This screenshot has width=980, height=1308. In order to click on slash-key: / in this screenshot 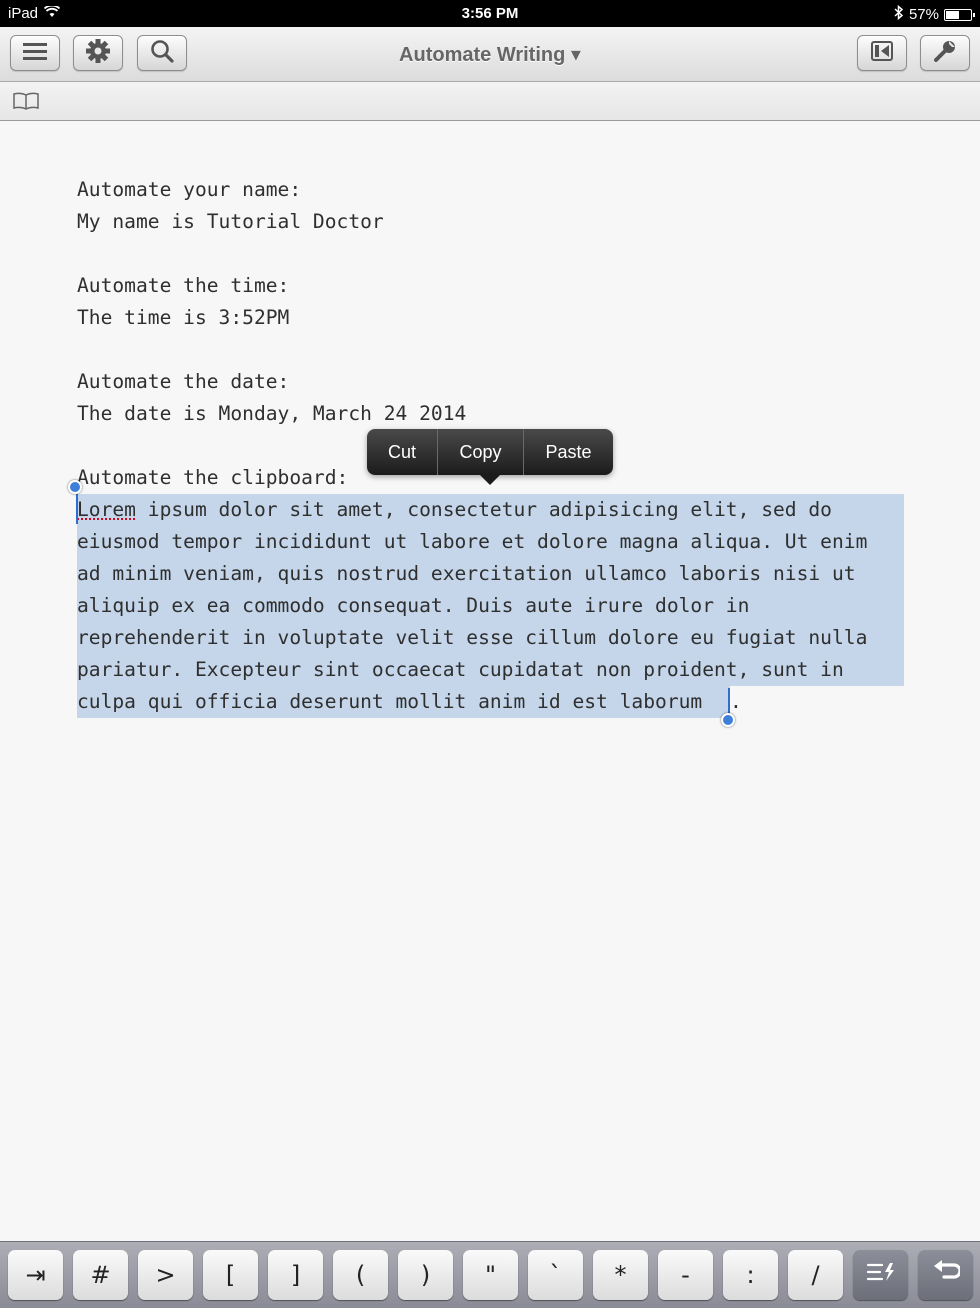, I will do `click(815, 1275)`.